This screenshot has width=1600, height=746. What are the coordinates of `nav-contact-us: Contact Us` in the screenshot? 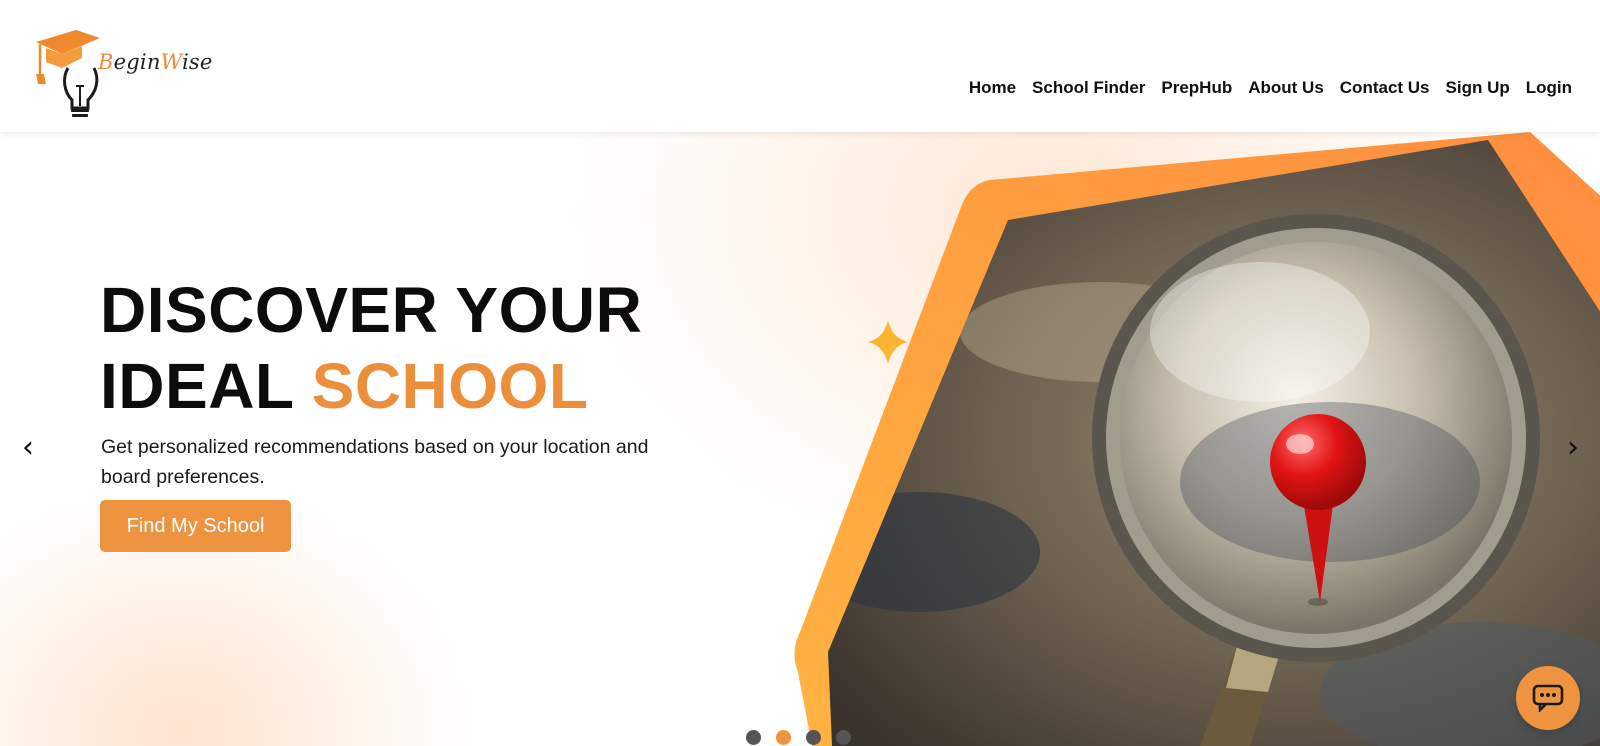 It's located at (1385, 88).